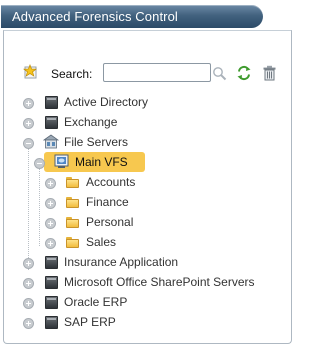 The image size is (320, 345). I want to click on trash-icon, so click(269, 73).